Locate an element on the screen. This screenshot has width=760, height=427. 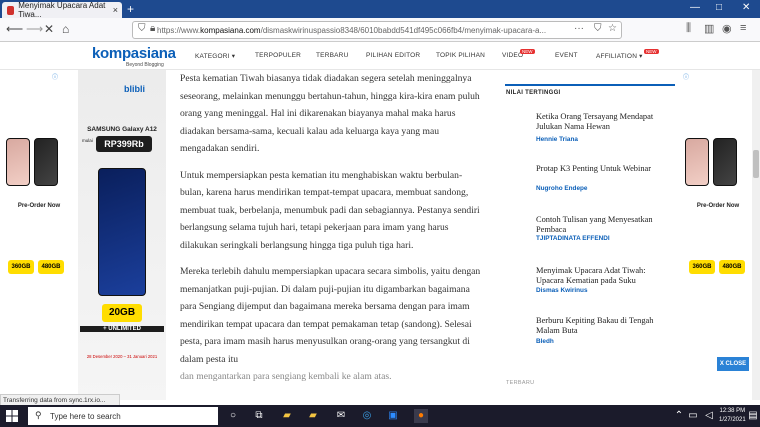
right-banner-ad: ⓘ Pre-Order Now 360GB 480GB is located at coordinates (721, 235).